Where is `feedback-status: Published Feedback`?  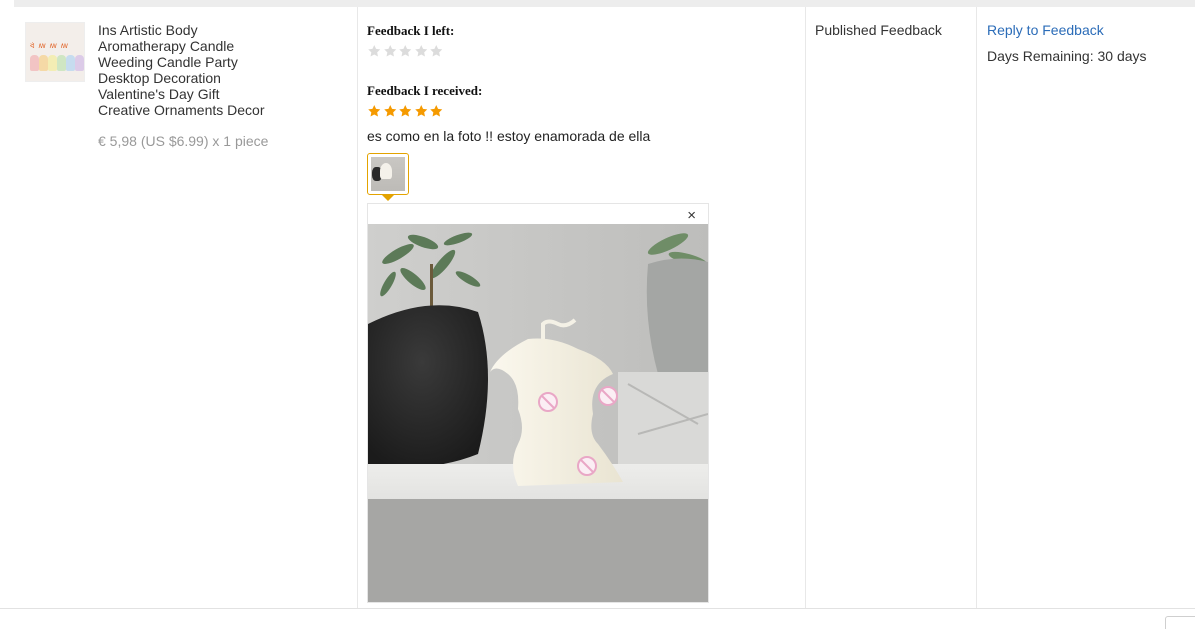
feedback-status: Published Feedback is located at coordinates (878, 30).